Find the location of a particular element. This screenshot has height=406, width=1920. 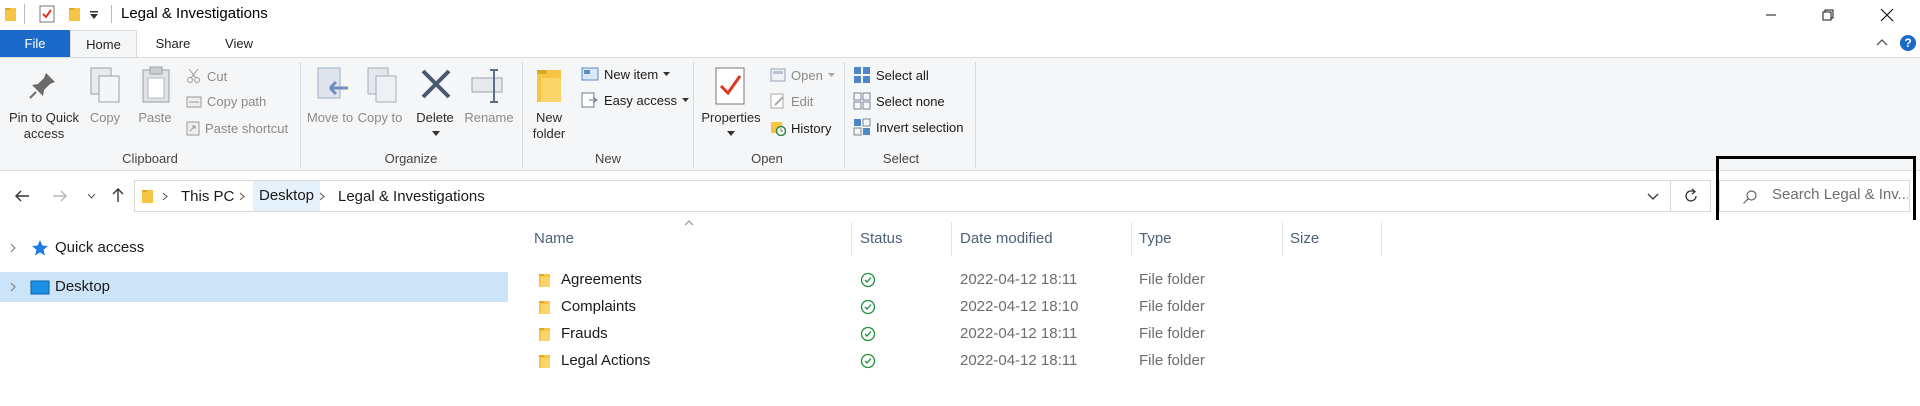

copy-button: Copy is located at coordinates (105, 118).